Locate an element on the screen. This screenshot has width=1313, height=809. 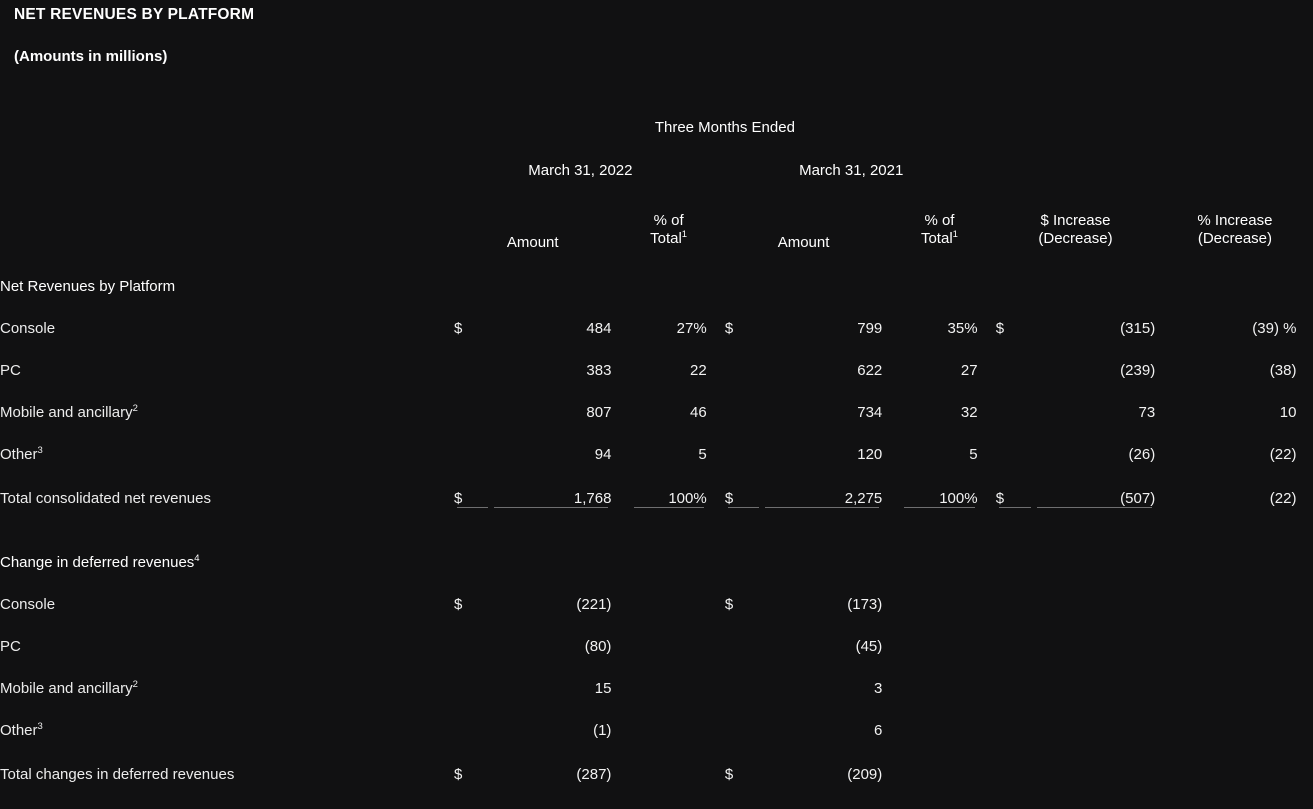
header-row-period: Three Months Ended is located at coordinates (656, 117).